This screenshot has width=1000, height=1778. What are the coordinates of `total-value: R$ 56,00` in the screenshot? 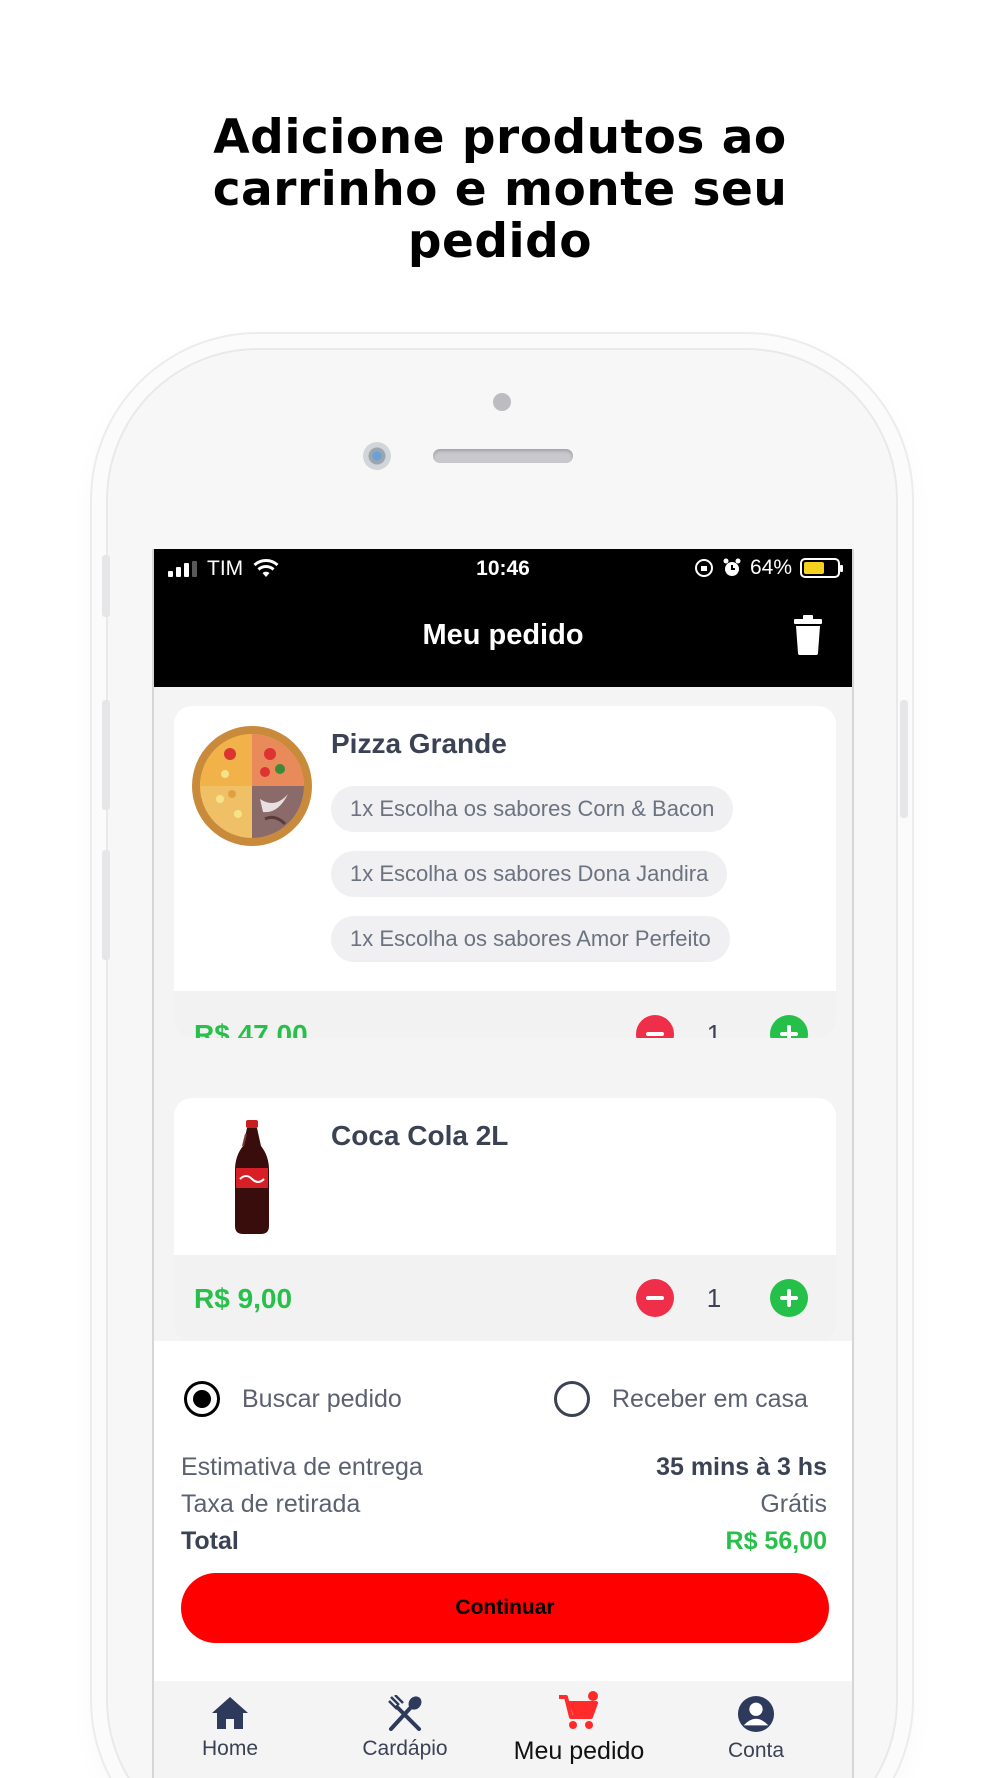 It's located at (776, 1541).